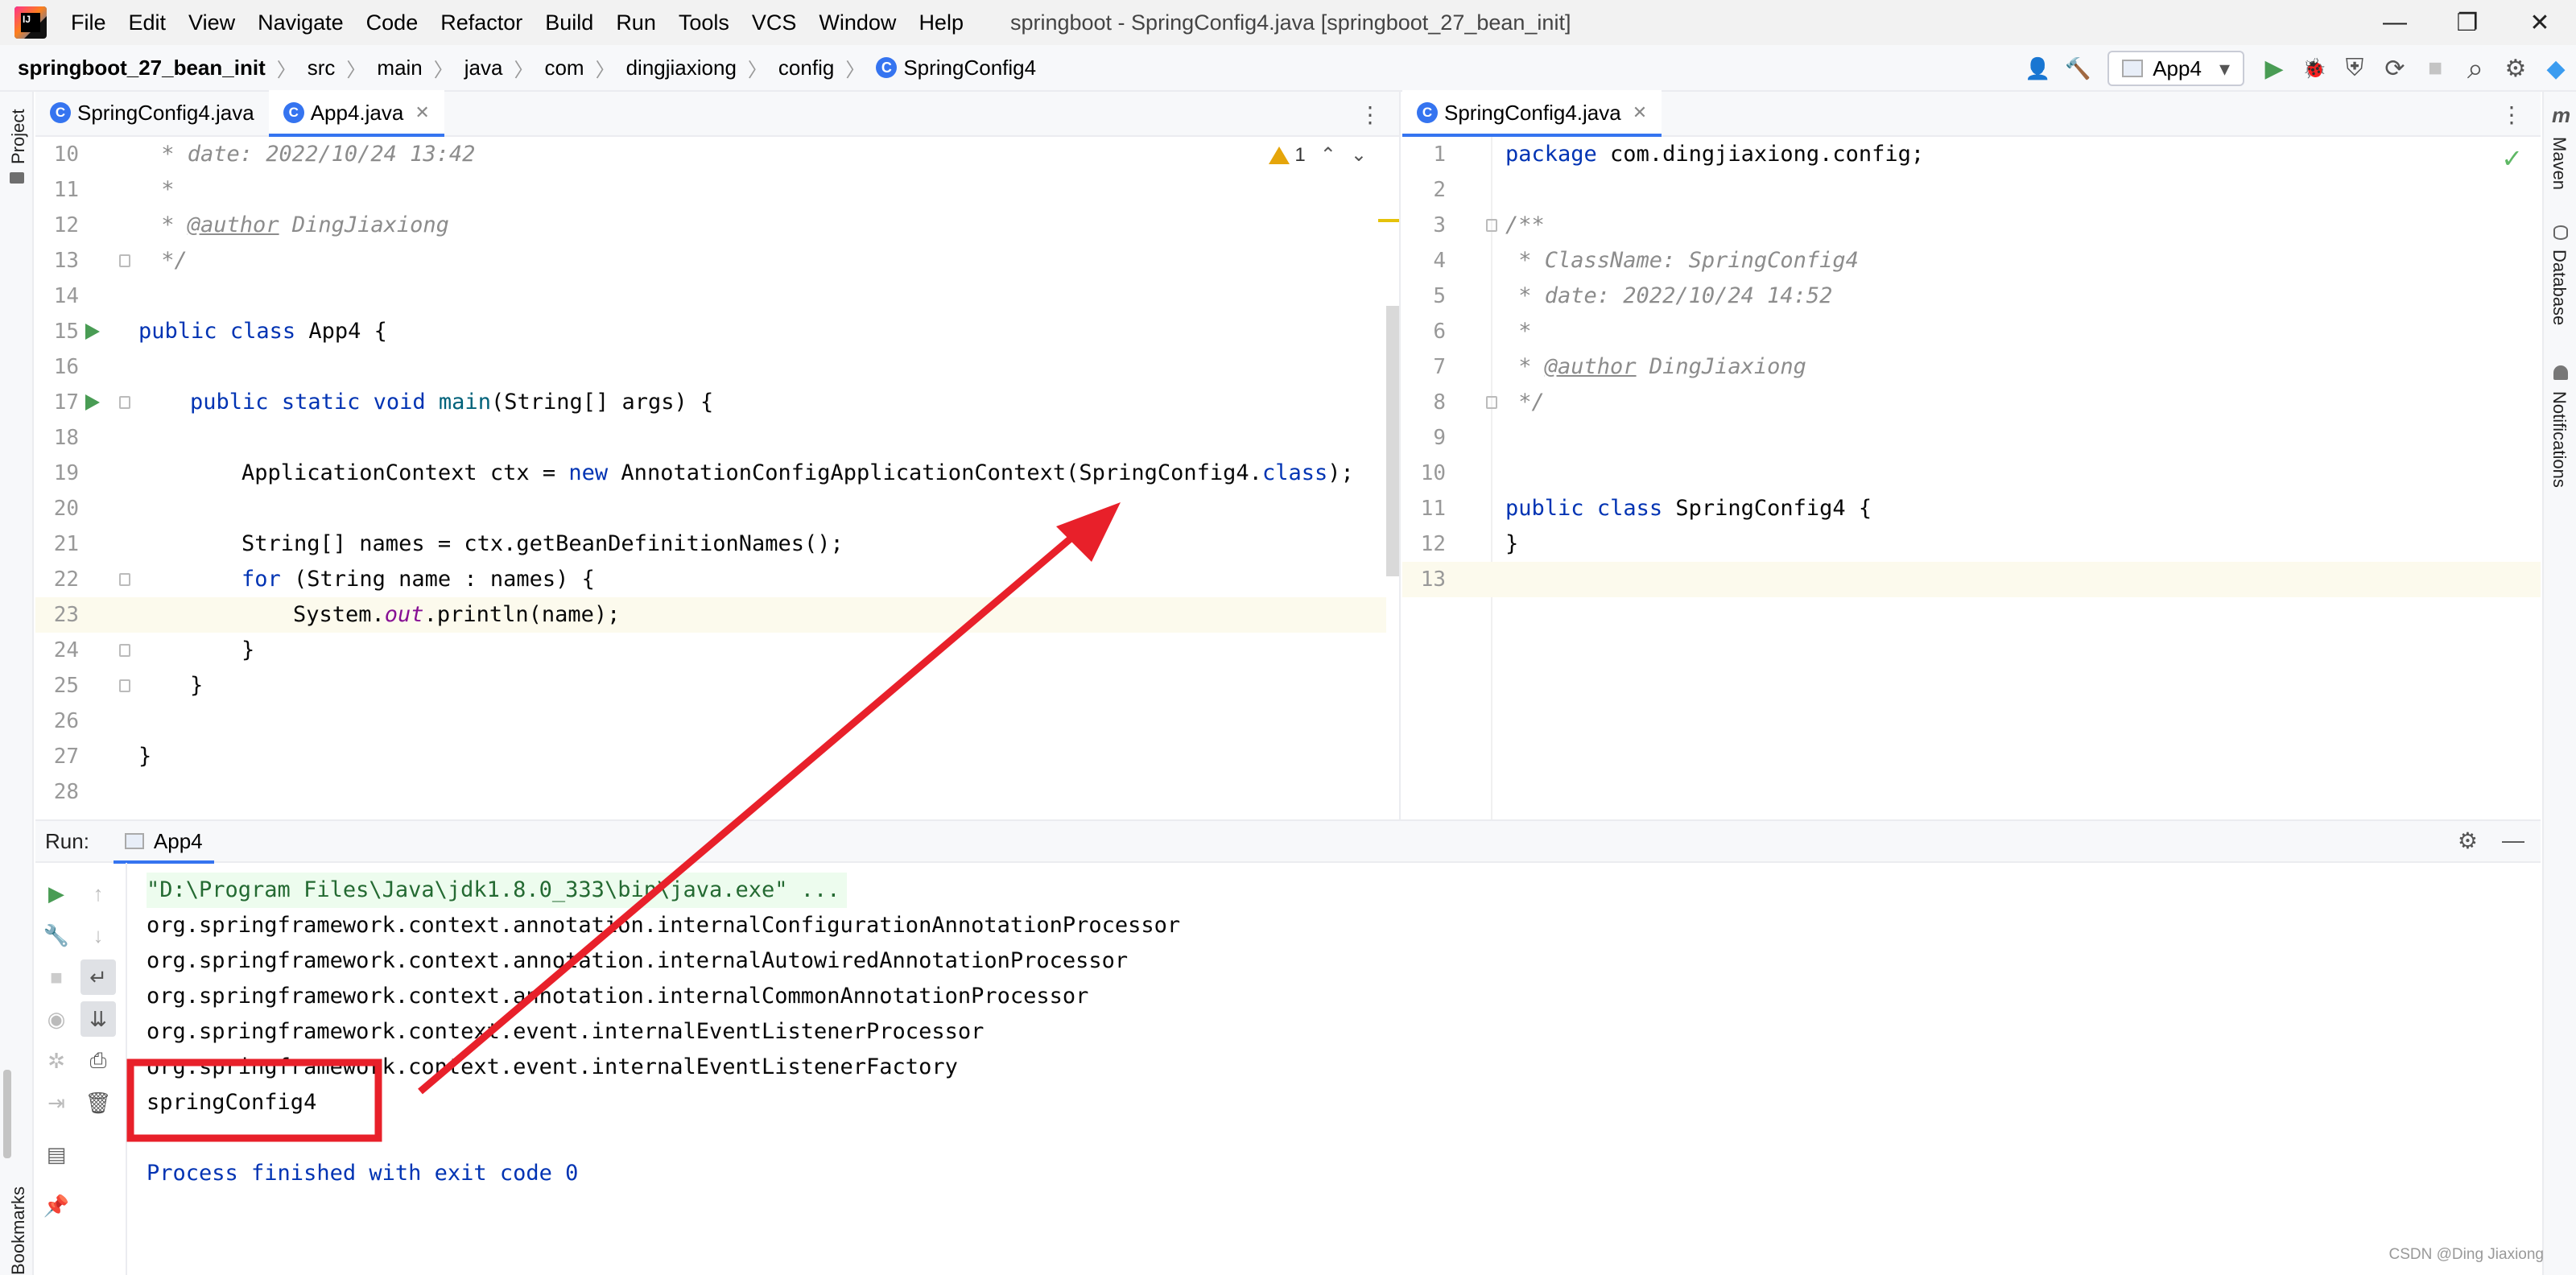 The height and width of the screenshot is (1275, 2576). What do you see at coordinates (857, 22) in the screenshot?
I see `menu-window: Window` at bounding box center [857, 22].